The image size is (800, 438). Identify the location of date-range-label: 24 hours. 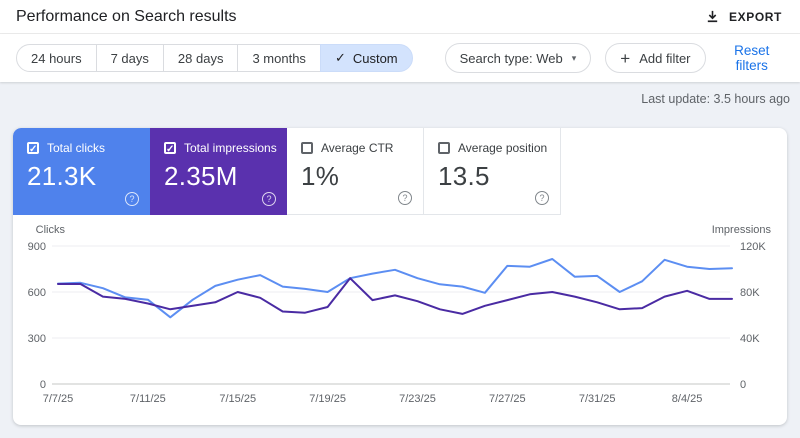
(56, 58).